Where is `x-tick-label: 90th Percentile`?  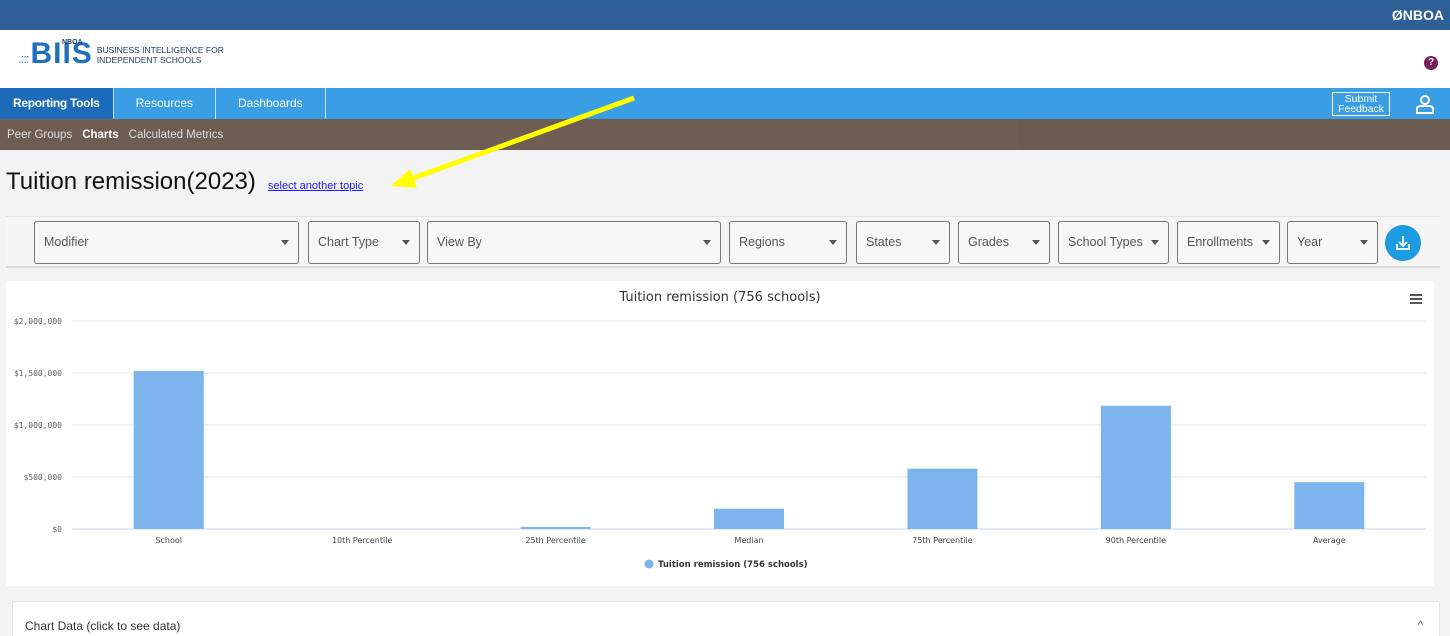 x-tick-label: 90th Percentile is located at coordinates (1136, 540).